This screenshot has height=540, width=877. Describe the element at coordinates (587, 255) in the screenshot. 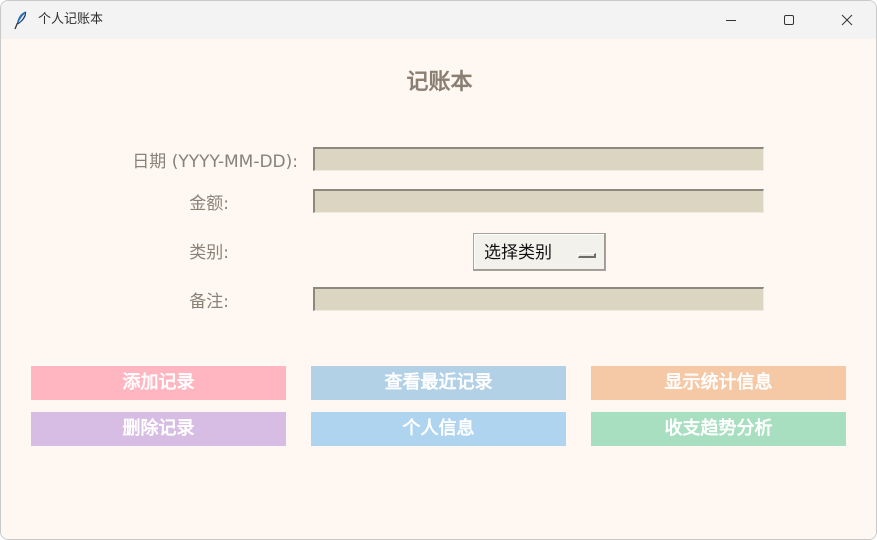

I see `option-menu-indicator-icon` at that location.